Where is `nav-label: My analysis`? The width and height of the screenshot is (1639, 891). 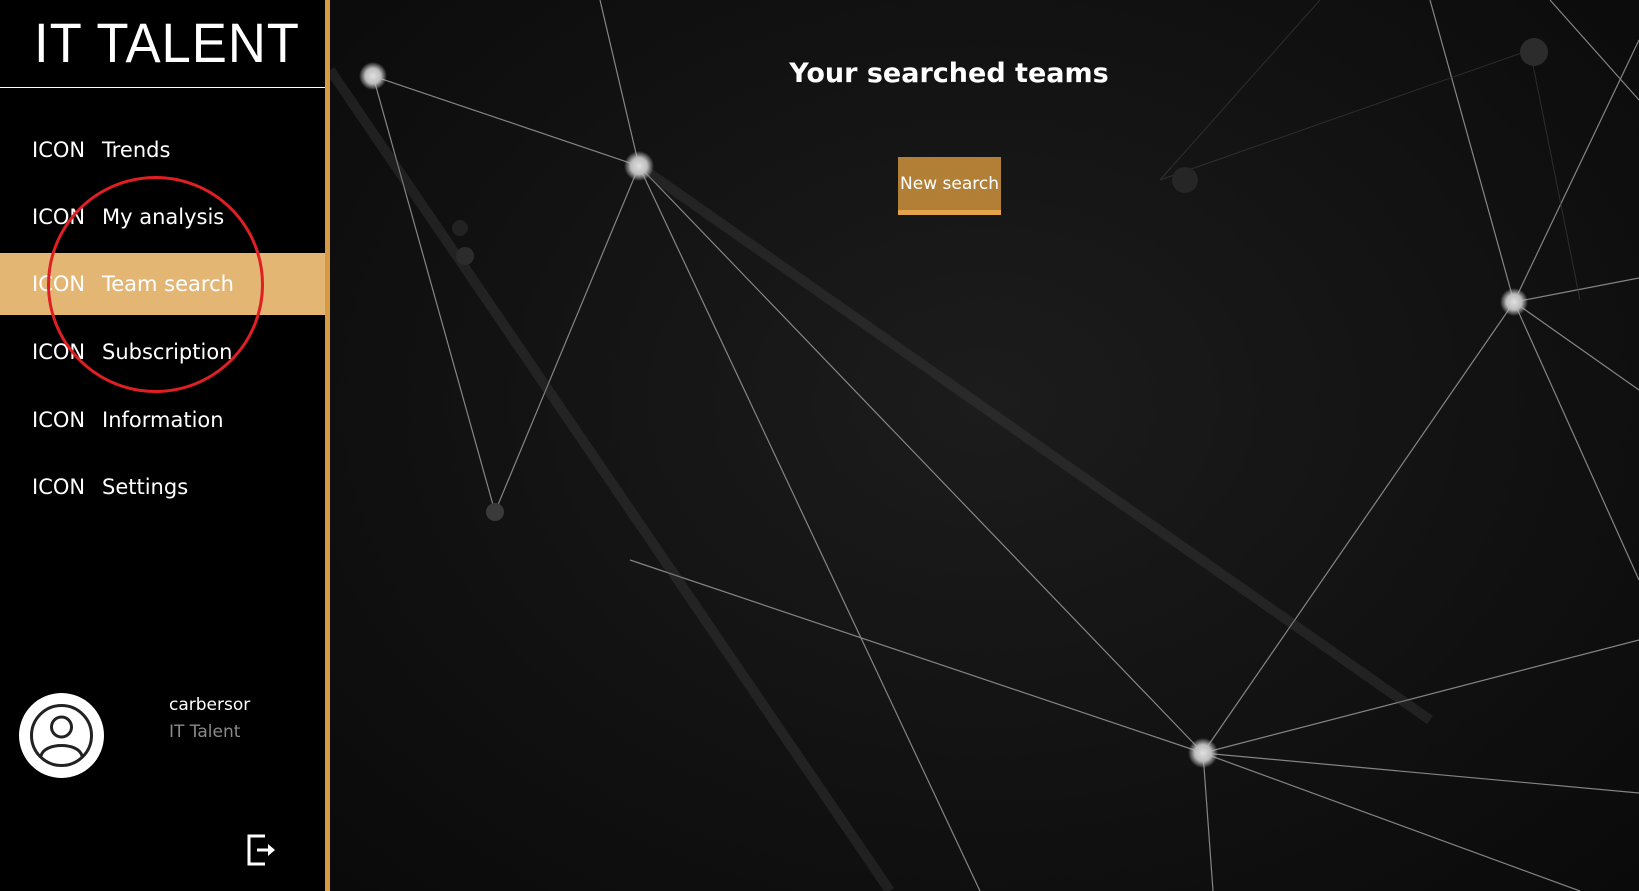
nav-label: My analysis is located at coordinates (163, 217).